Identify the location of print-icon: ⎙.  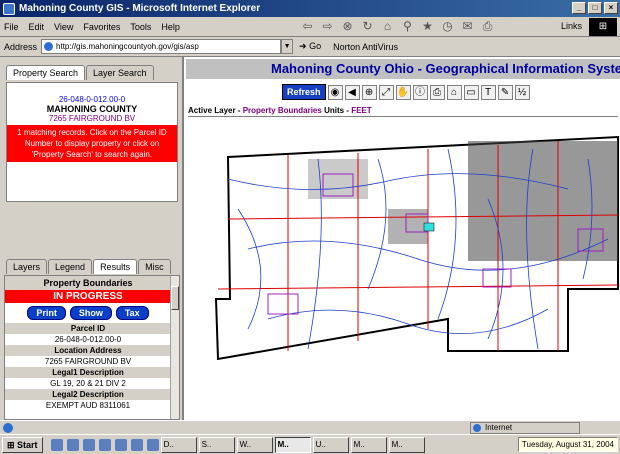
(487, 26).